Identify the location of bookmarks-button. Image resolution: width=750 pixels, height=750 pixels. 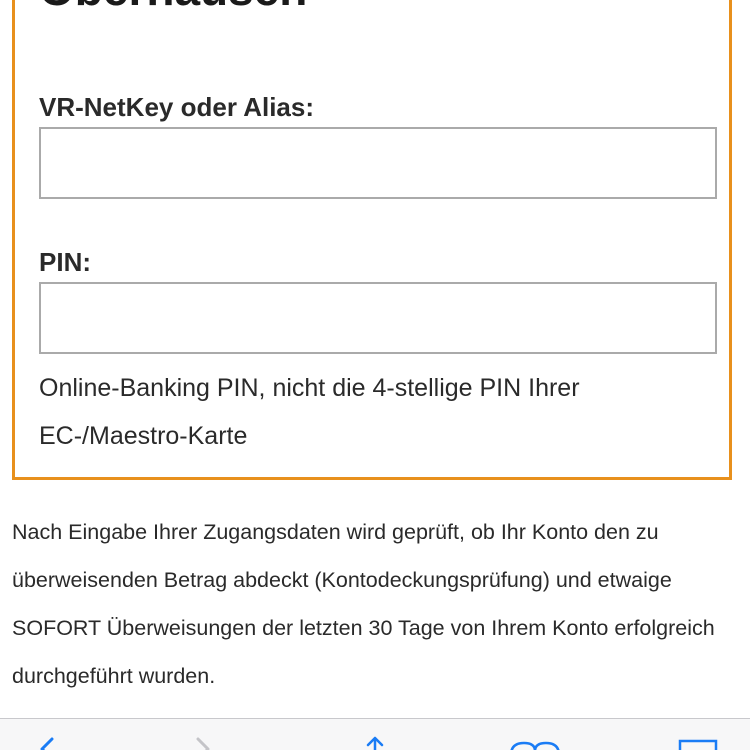
(535, 734).